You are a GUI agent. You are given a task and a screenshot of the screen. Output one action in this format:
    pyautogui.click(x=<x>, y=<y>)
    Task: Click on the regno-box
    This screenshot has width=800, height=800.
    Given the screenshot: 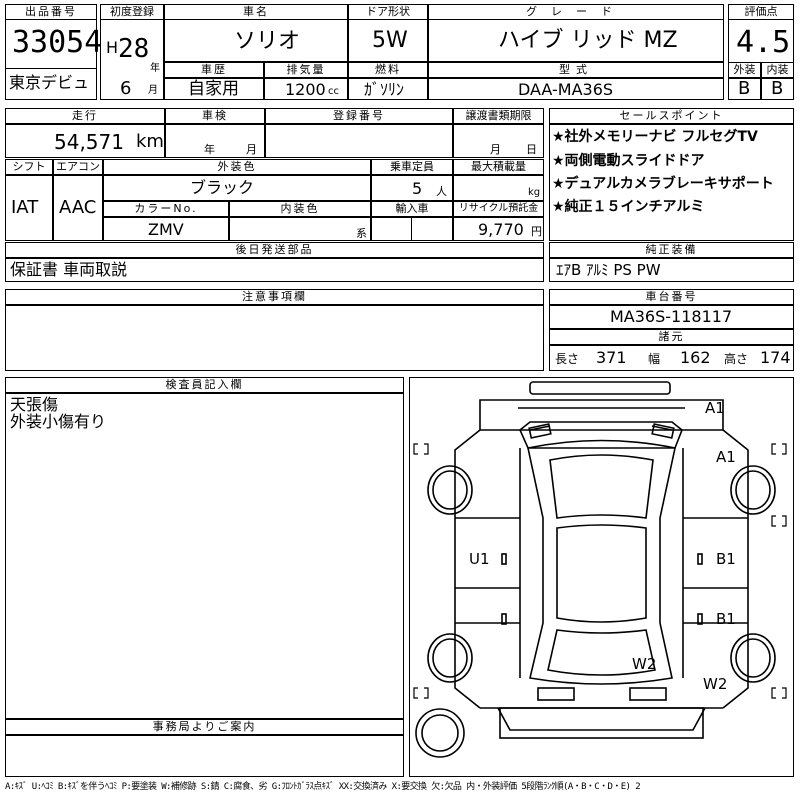 What is the action you would take?
    pyautogui.click(x=359, y=141)
    